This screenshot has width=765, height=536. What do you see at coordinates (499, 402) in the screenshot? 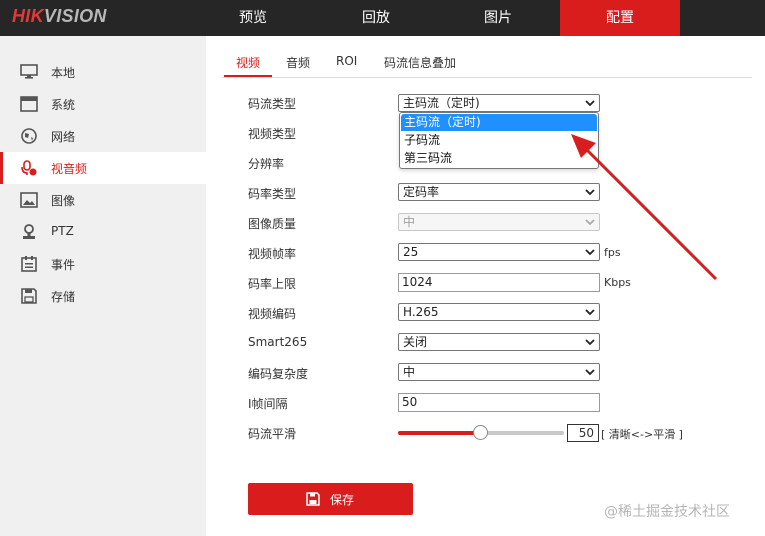
I see `i-frame-interval-input: 50` at bounding box center [499, 402].